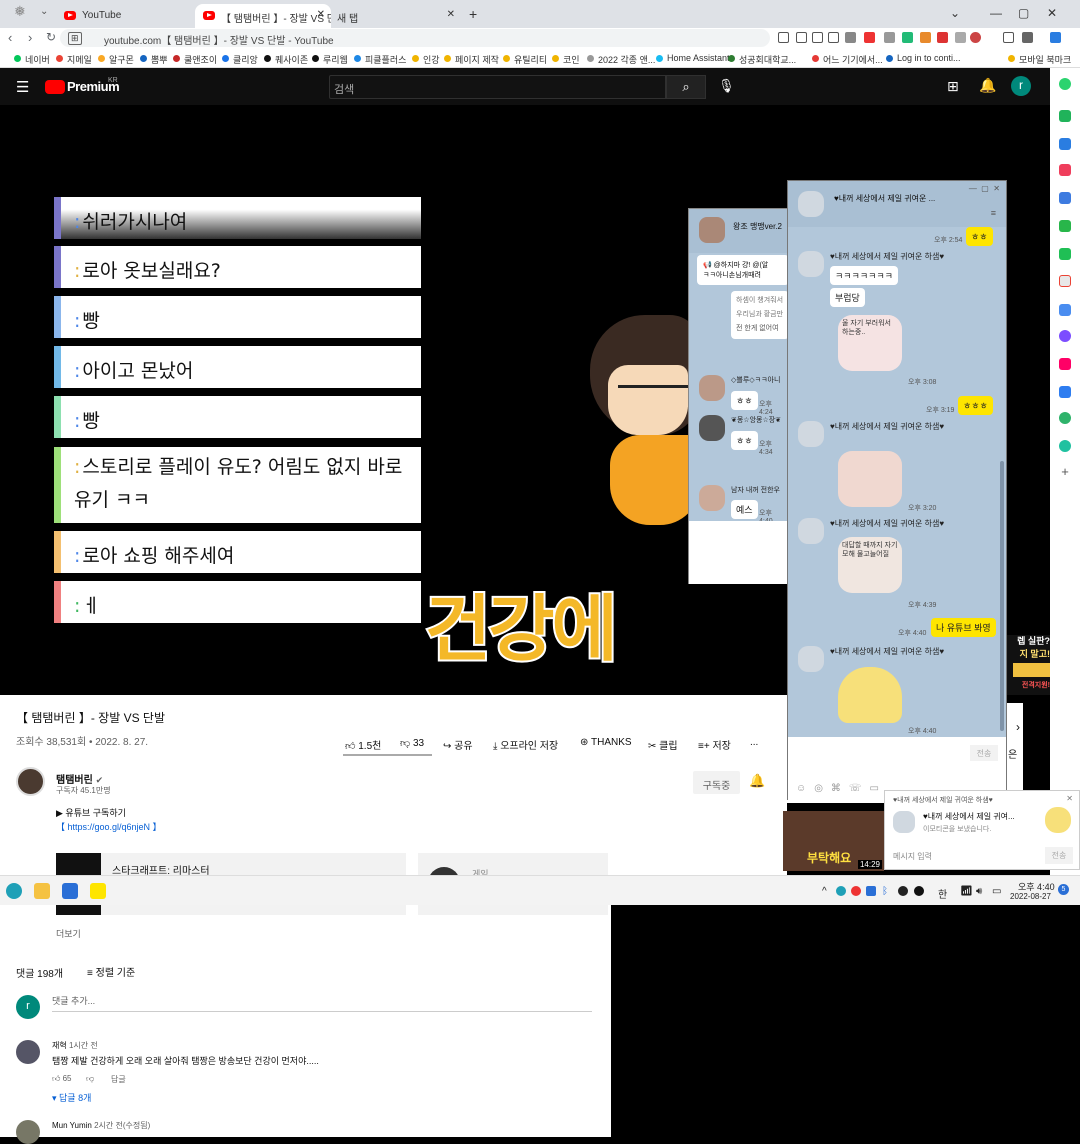 This screenshot has width=1080, height=1144. I want to click on tab-search-icon: ⌄, so click(955, 13).